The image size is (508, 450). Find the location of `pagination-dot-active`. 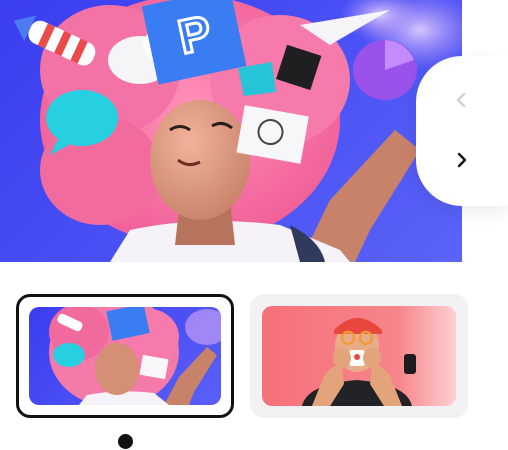

pagination-dot-active is located at coordinates (125, 441).